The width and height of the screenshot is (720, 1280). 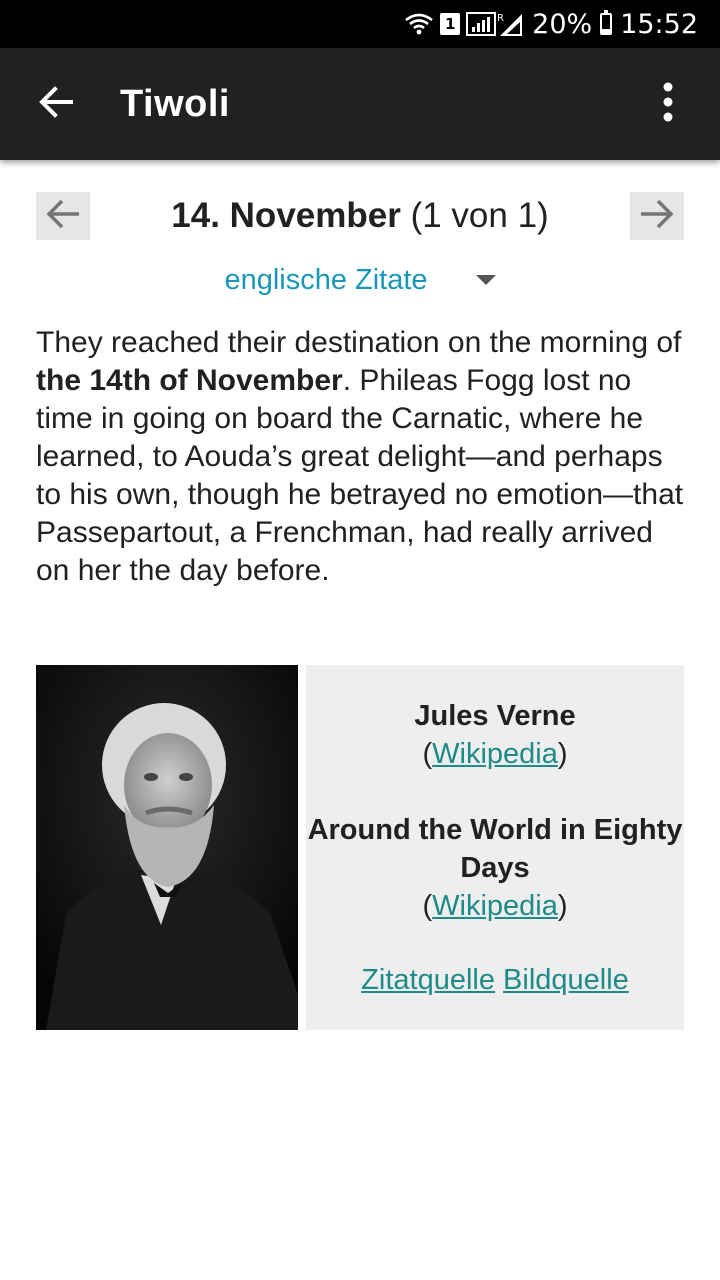 What do you see at coordinates (485, 280) in the screenshot?
I see `dropdown-caret-icon` at bounding box center [485, 280].